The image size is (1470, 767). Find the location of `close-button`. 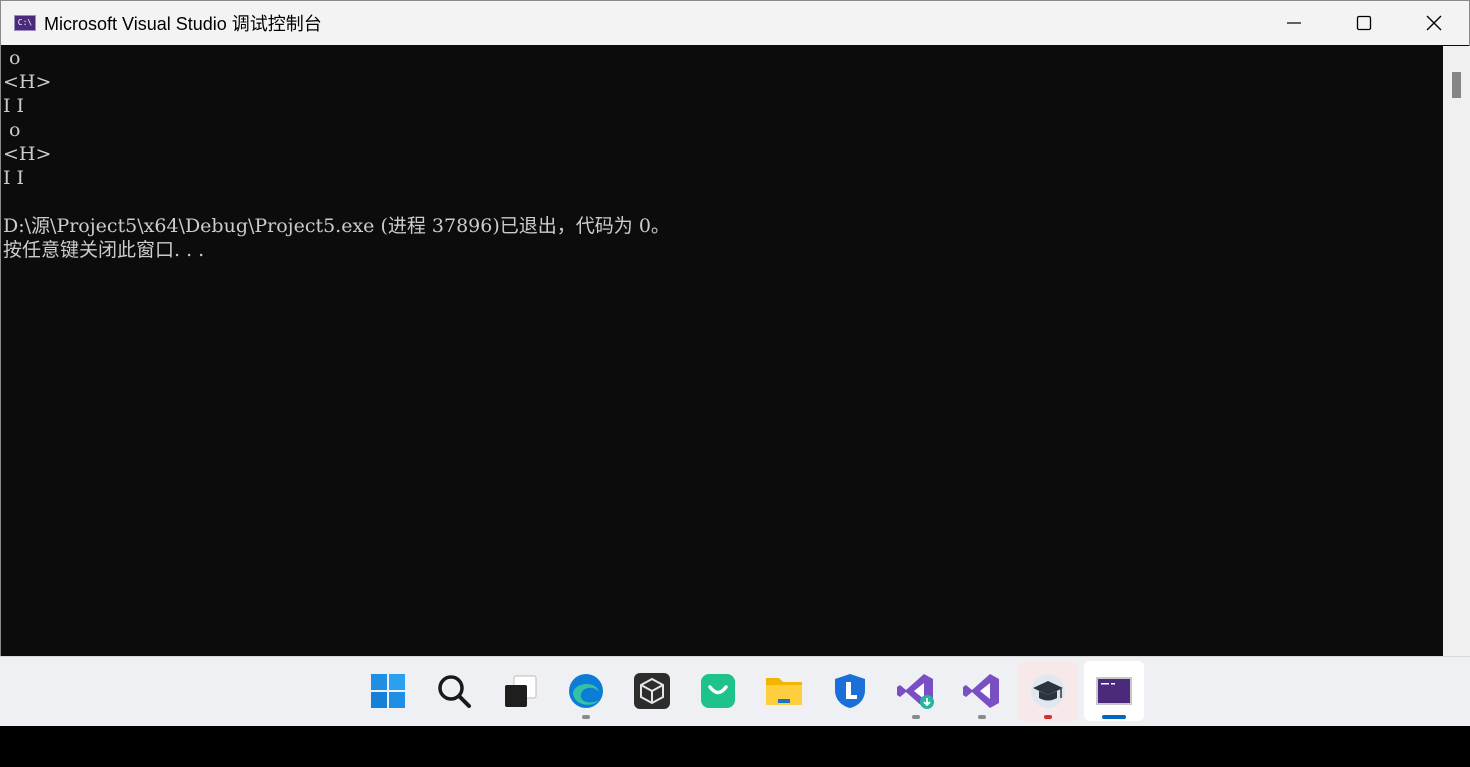

close-button is located at coordinates (1434, 23).